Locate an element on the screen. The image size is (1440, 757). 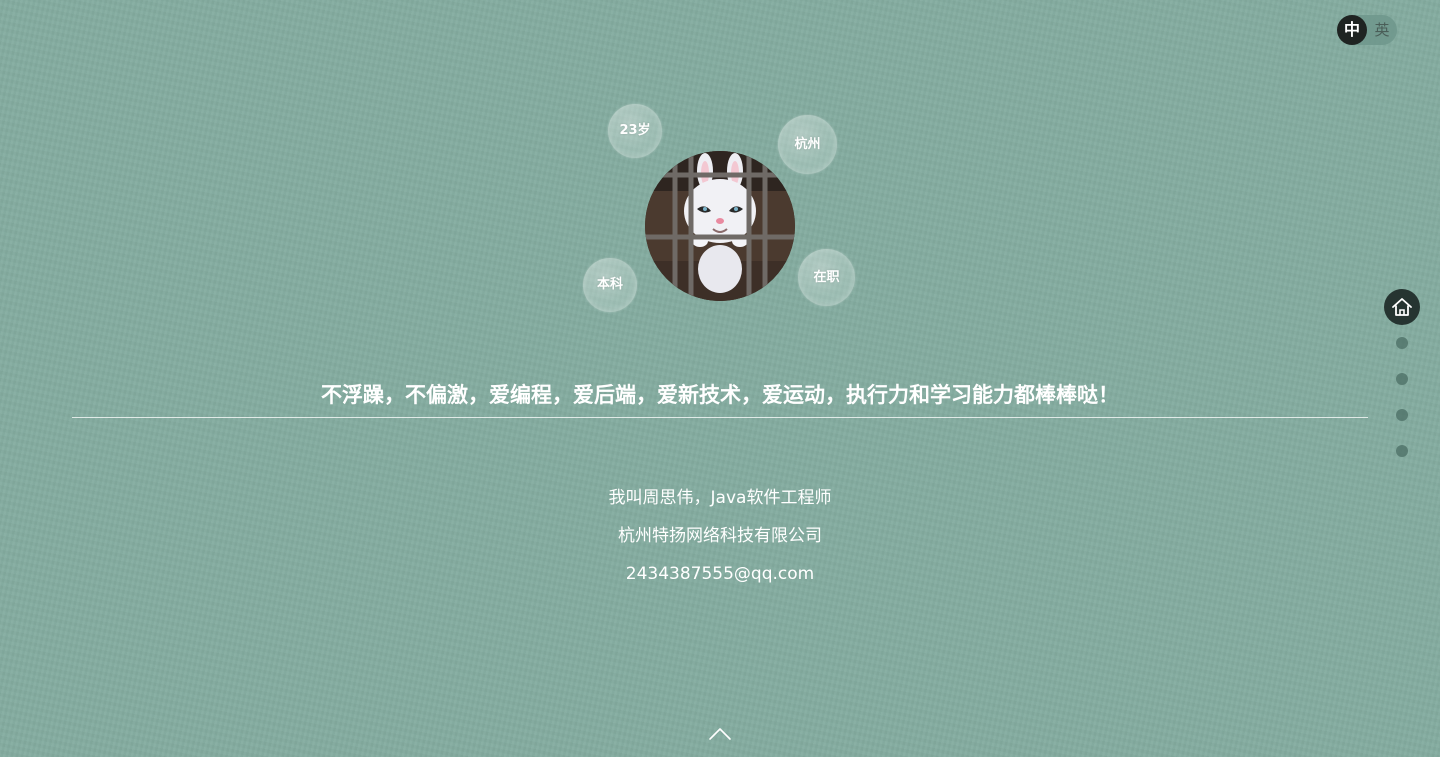
home-icon is located at coordinates (1402, 307).